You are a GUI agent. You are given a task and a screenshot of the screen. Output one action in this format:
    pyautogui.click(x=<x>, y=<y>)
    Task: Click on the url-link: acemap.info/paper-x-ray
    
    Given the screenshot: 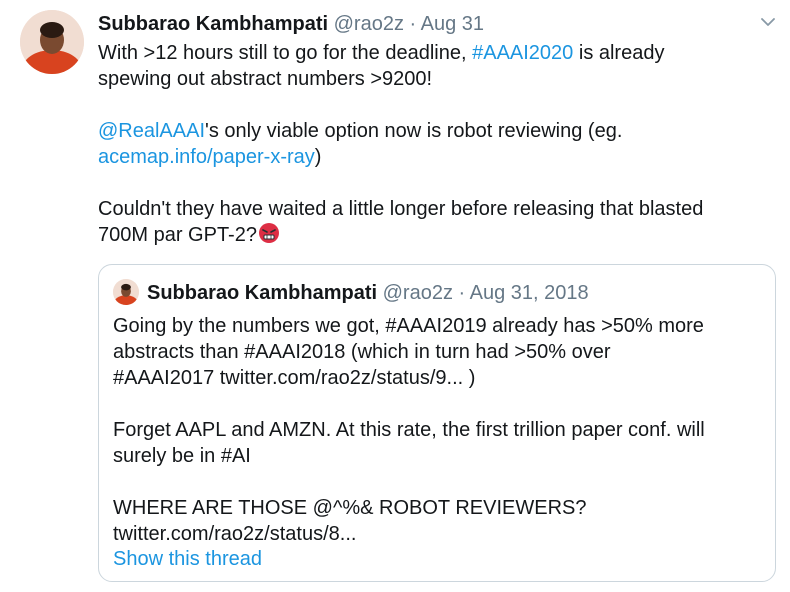 What is the action you would take?
    pyautogui.click(x=206, y=157)
    